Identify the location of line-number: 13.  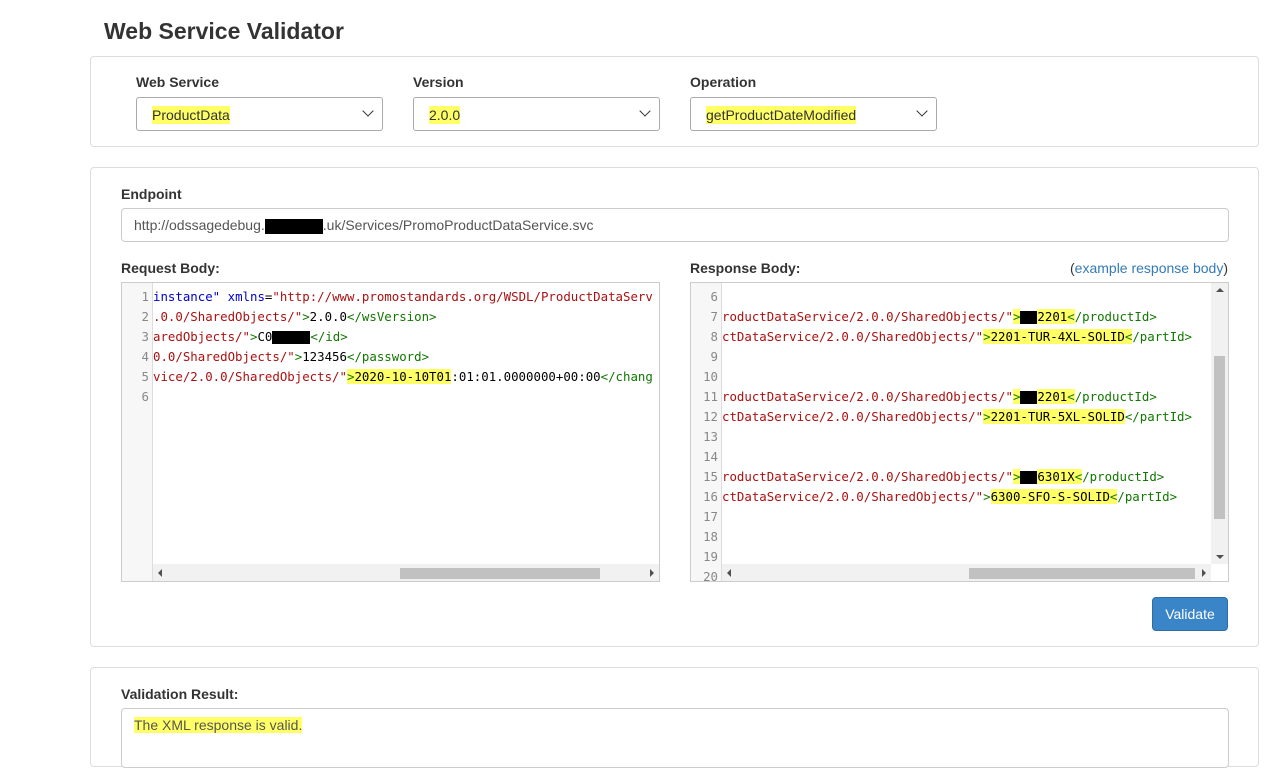
(710, 436).